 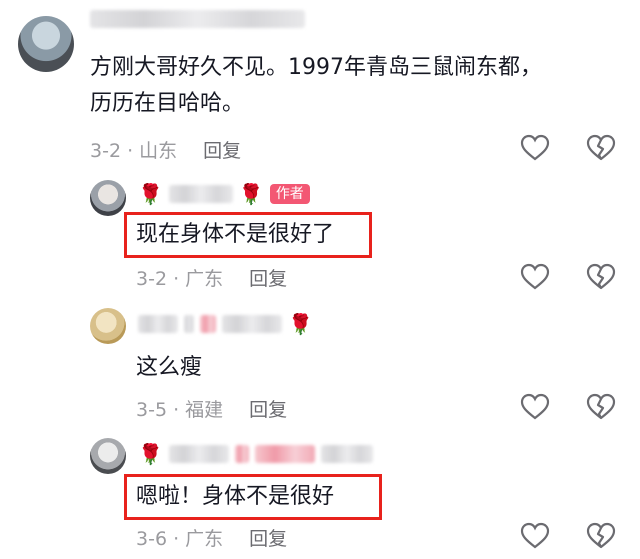 I want to click on date-location: 3-2 · 山东, so click(x=134, y=151).